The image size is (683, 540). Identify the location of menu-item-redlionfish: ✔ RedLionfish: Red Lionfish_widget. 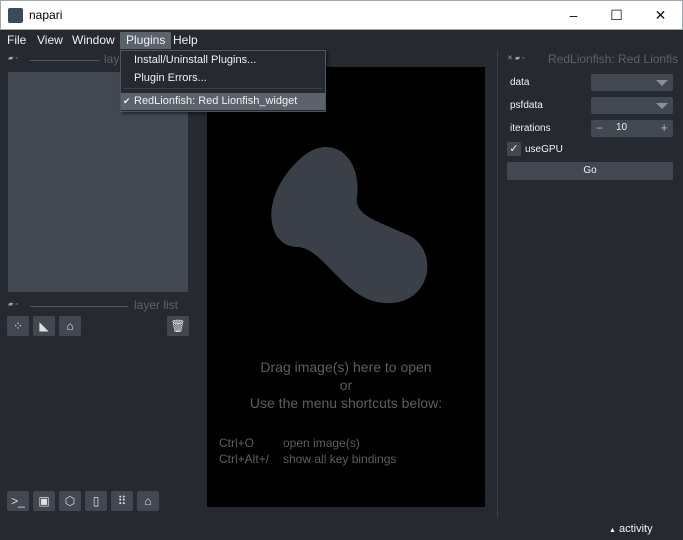
(223, 101).